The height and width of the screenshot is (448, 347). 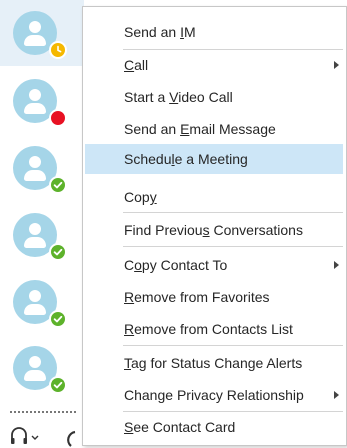 I want to click on dropdown-arrow-icon, so click(x=35, y=437).